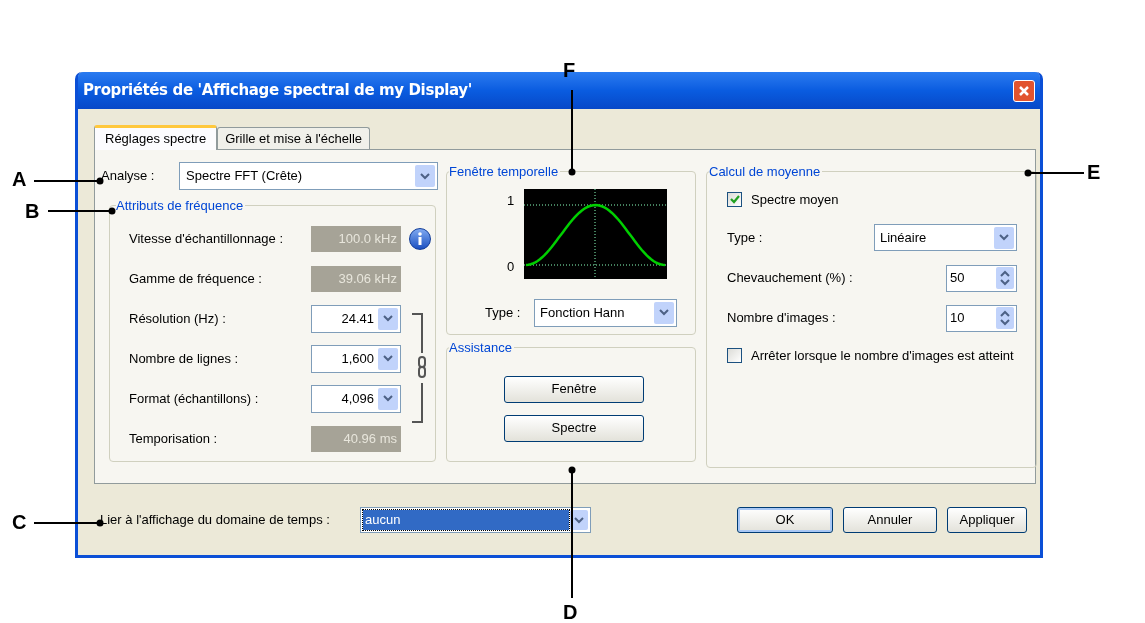  I want to click on group-title: Fenêtre temporelle, so click(504, 172).